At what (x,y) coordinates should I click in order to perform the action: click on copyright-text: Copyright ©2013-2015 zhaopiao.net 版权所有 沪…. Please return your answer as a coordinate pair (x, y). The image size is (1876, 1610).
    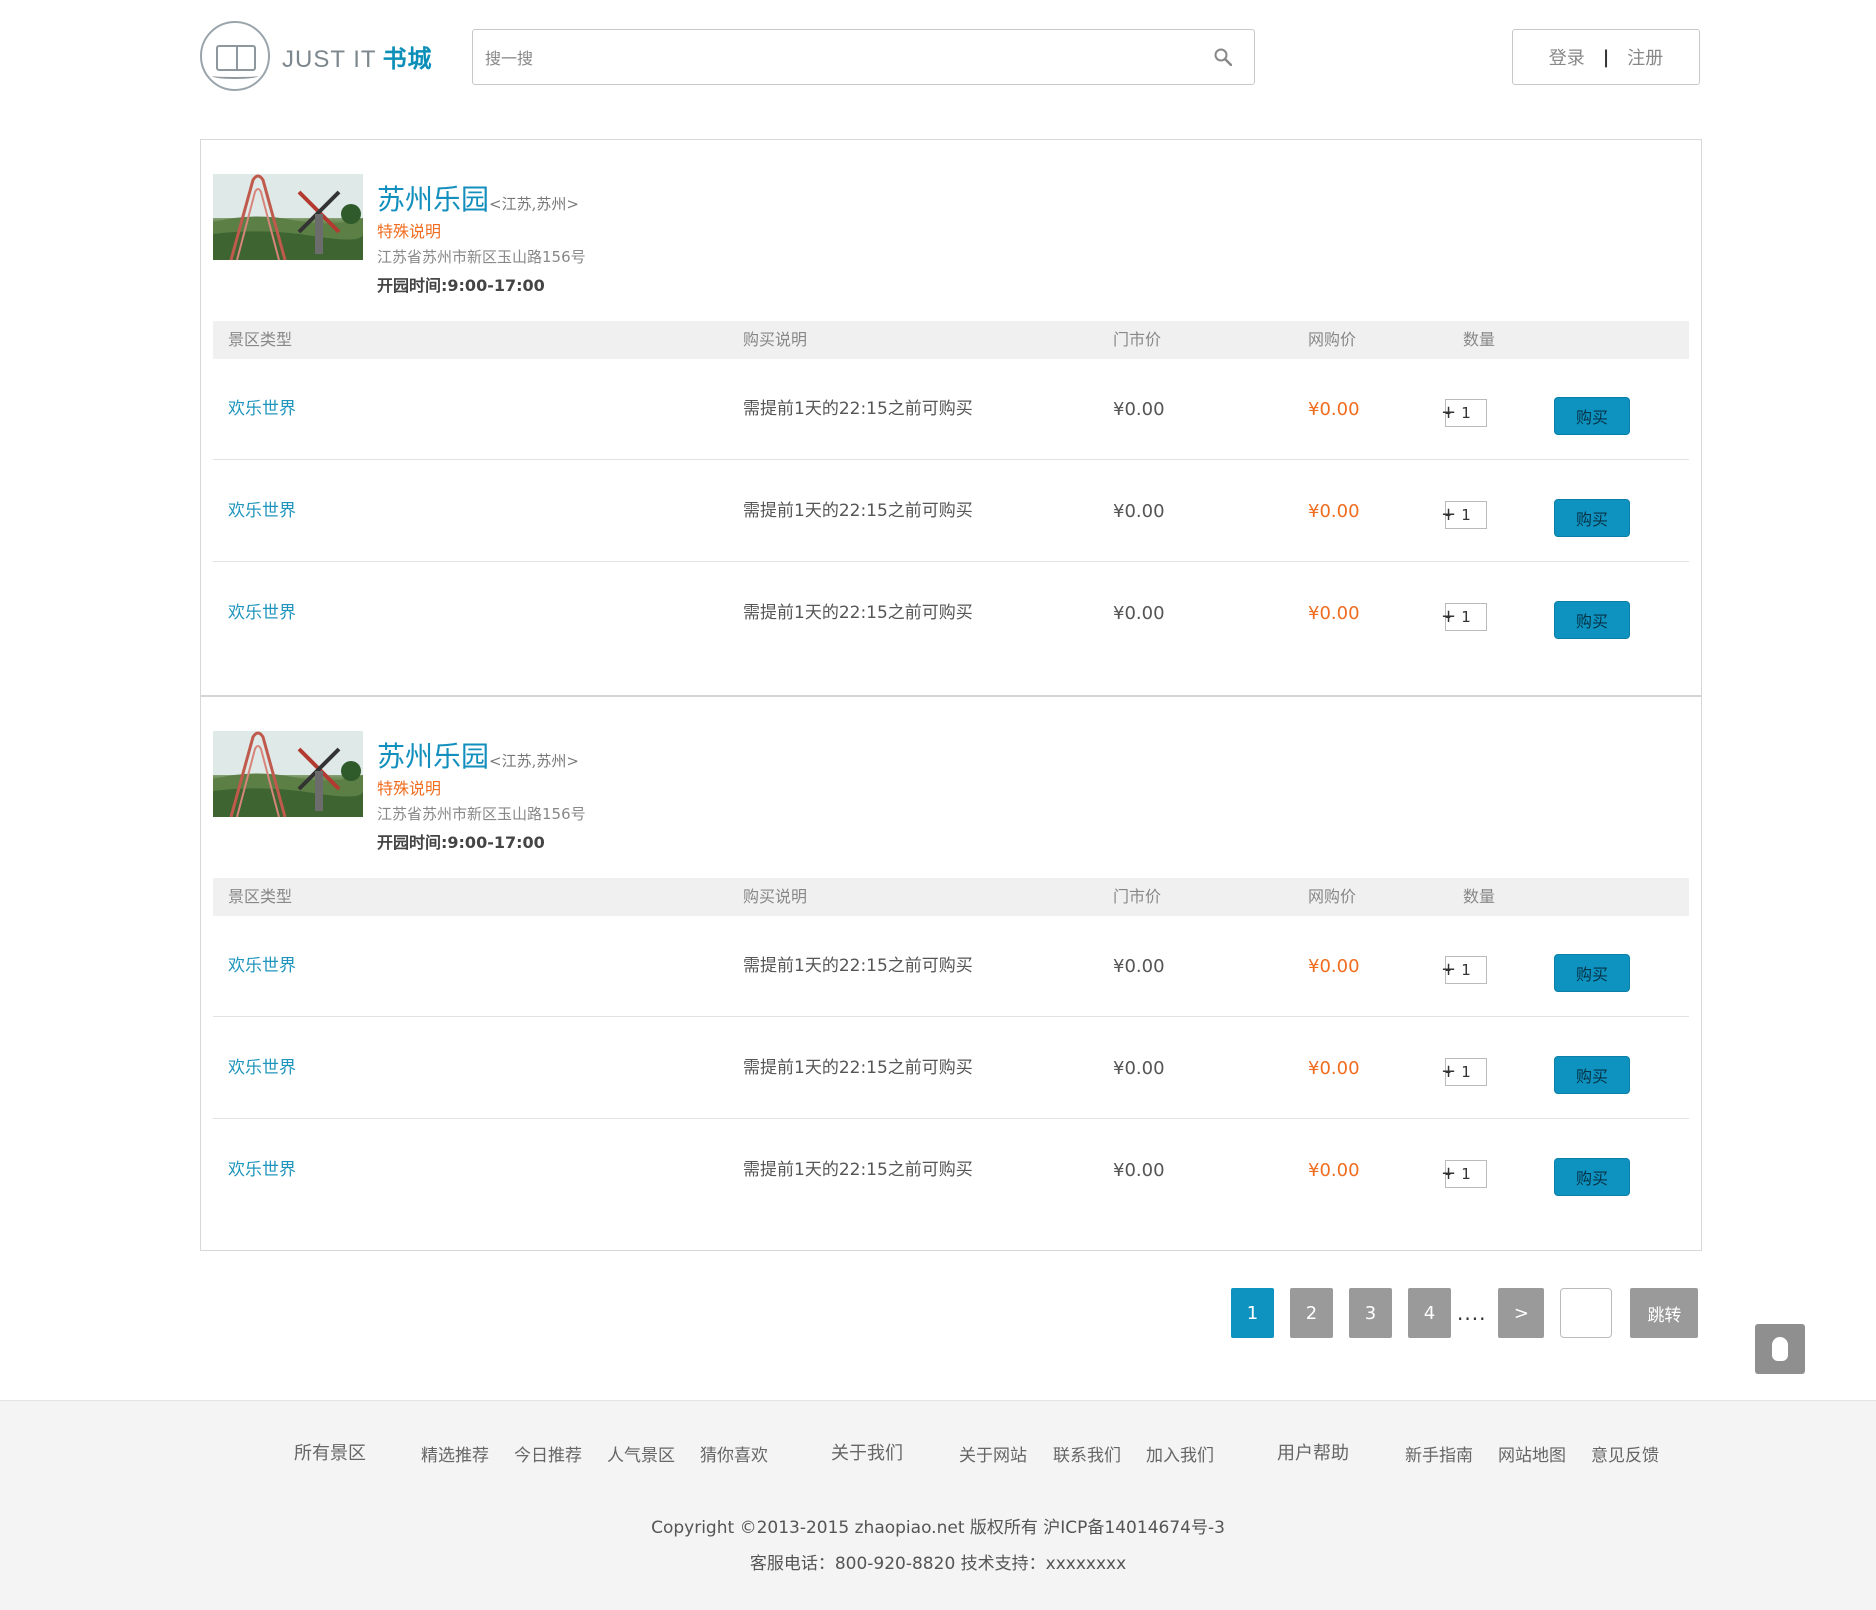
    Looking at the image, I should click on (938, 1528).